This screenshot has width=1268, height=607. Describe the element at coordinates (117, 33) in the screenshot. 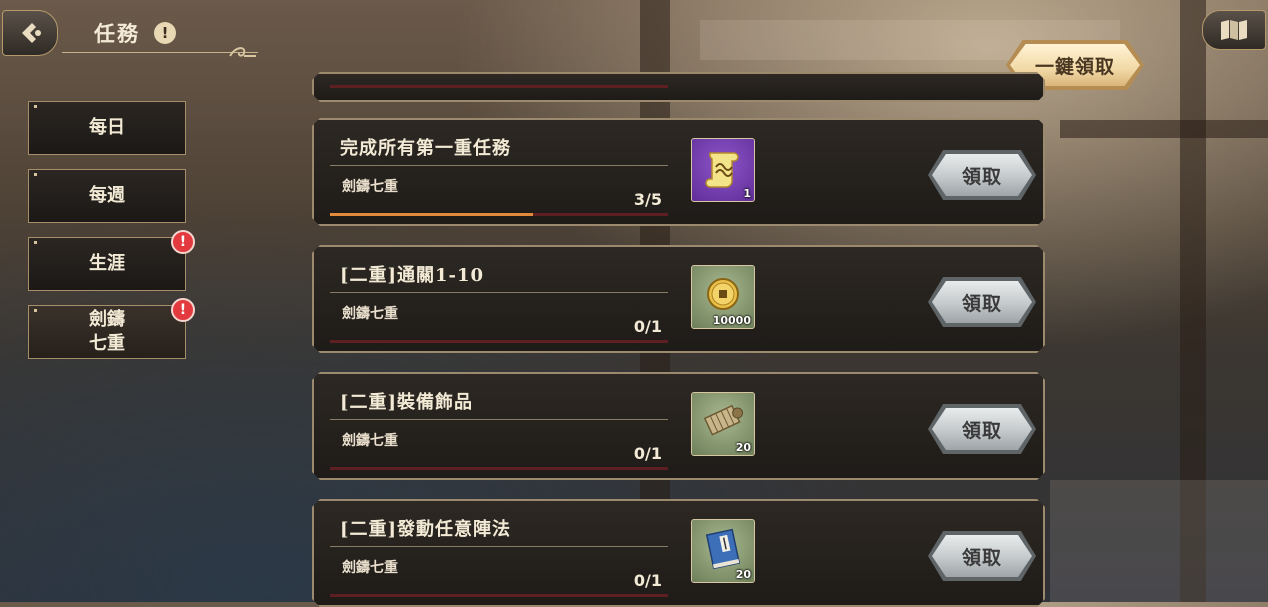

I see `page-title: 任務` at that location.